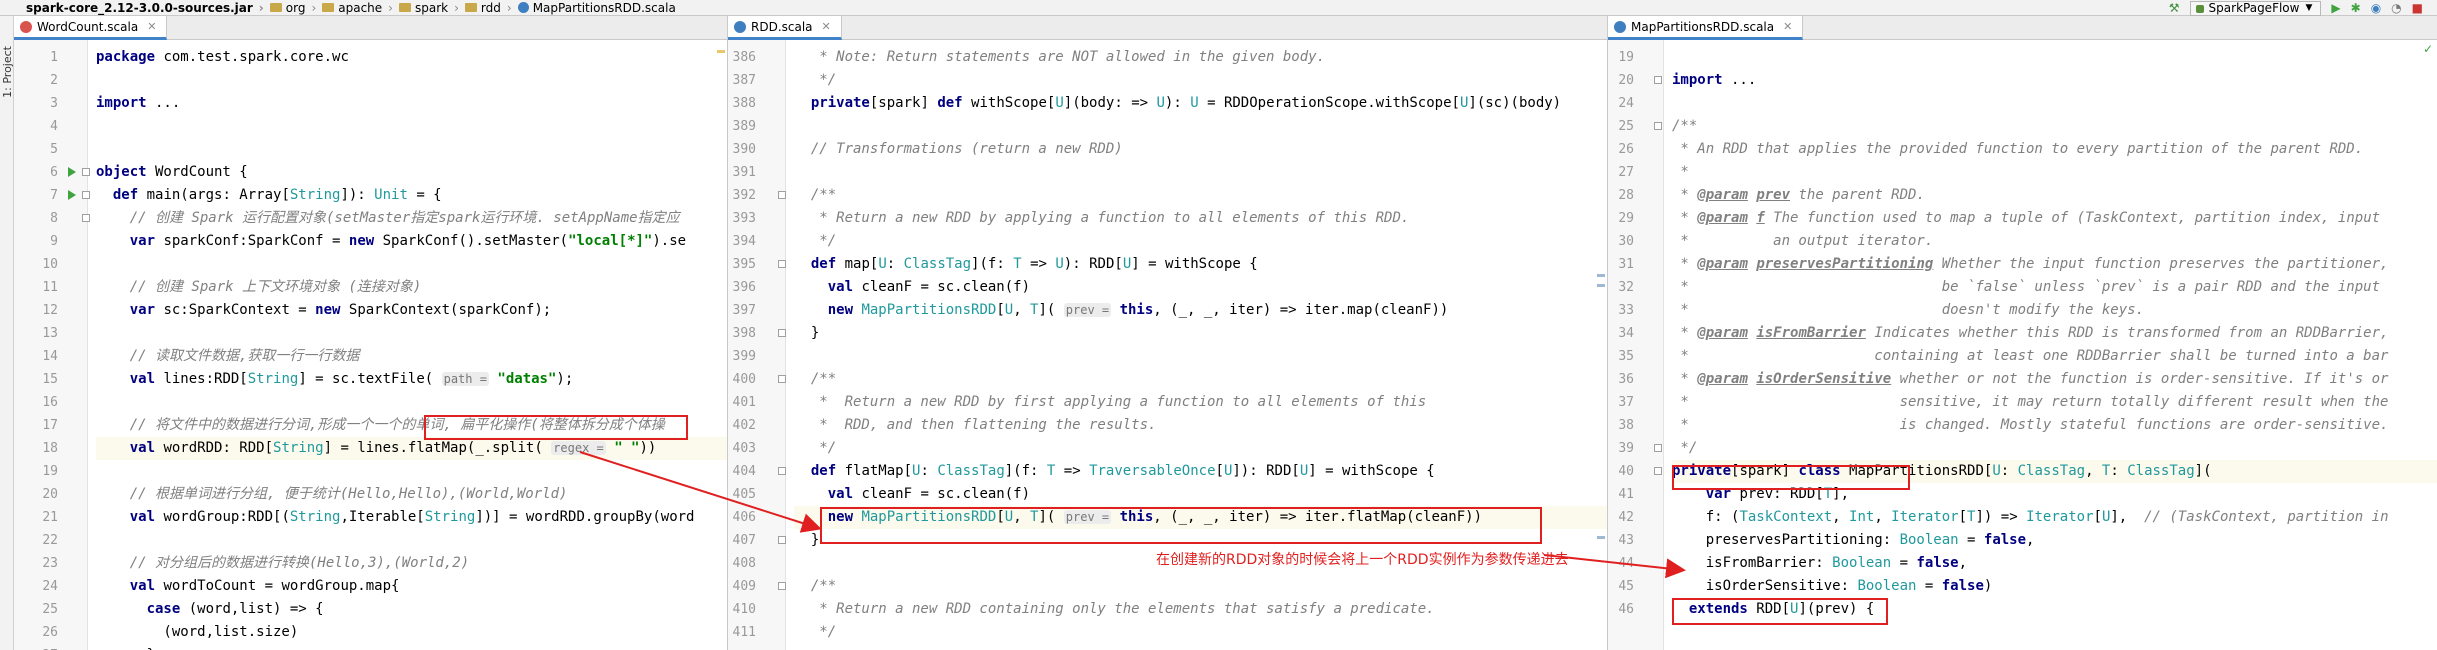 Image resolution: width=2437 pixels, height=650 pixels. Describe the element at coordinates (1614, 566) in the screenshot. I see `arrow-rdd-to-mappartitions` at that location.